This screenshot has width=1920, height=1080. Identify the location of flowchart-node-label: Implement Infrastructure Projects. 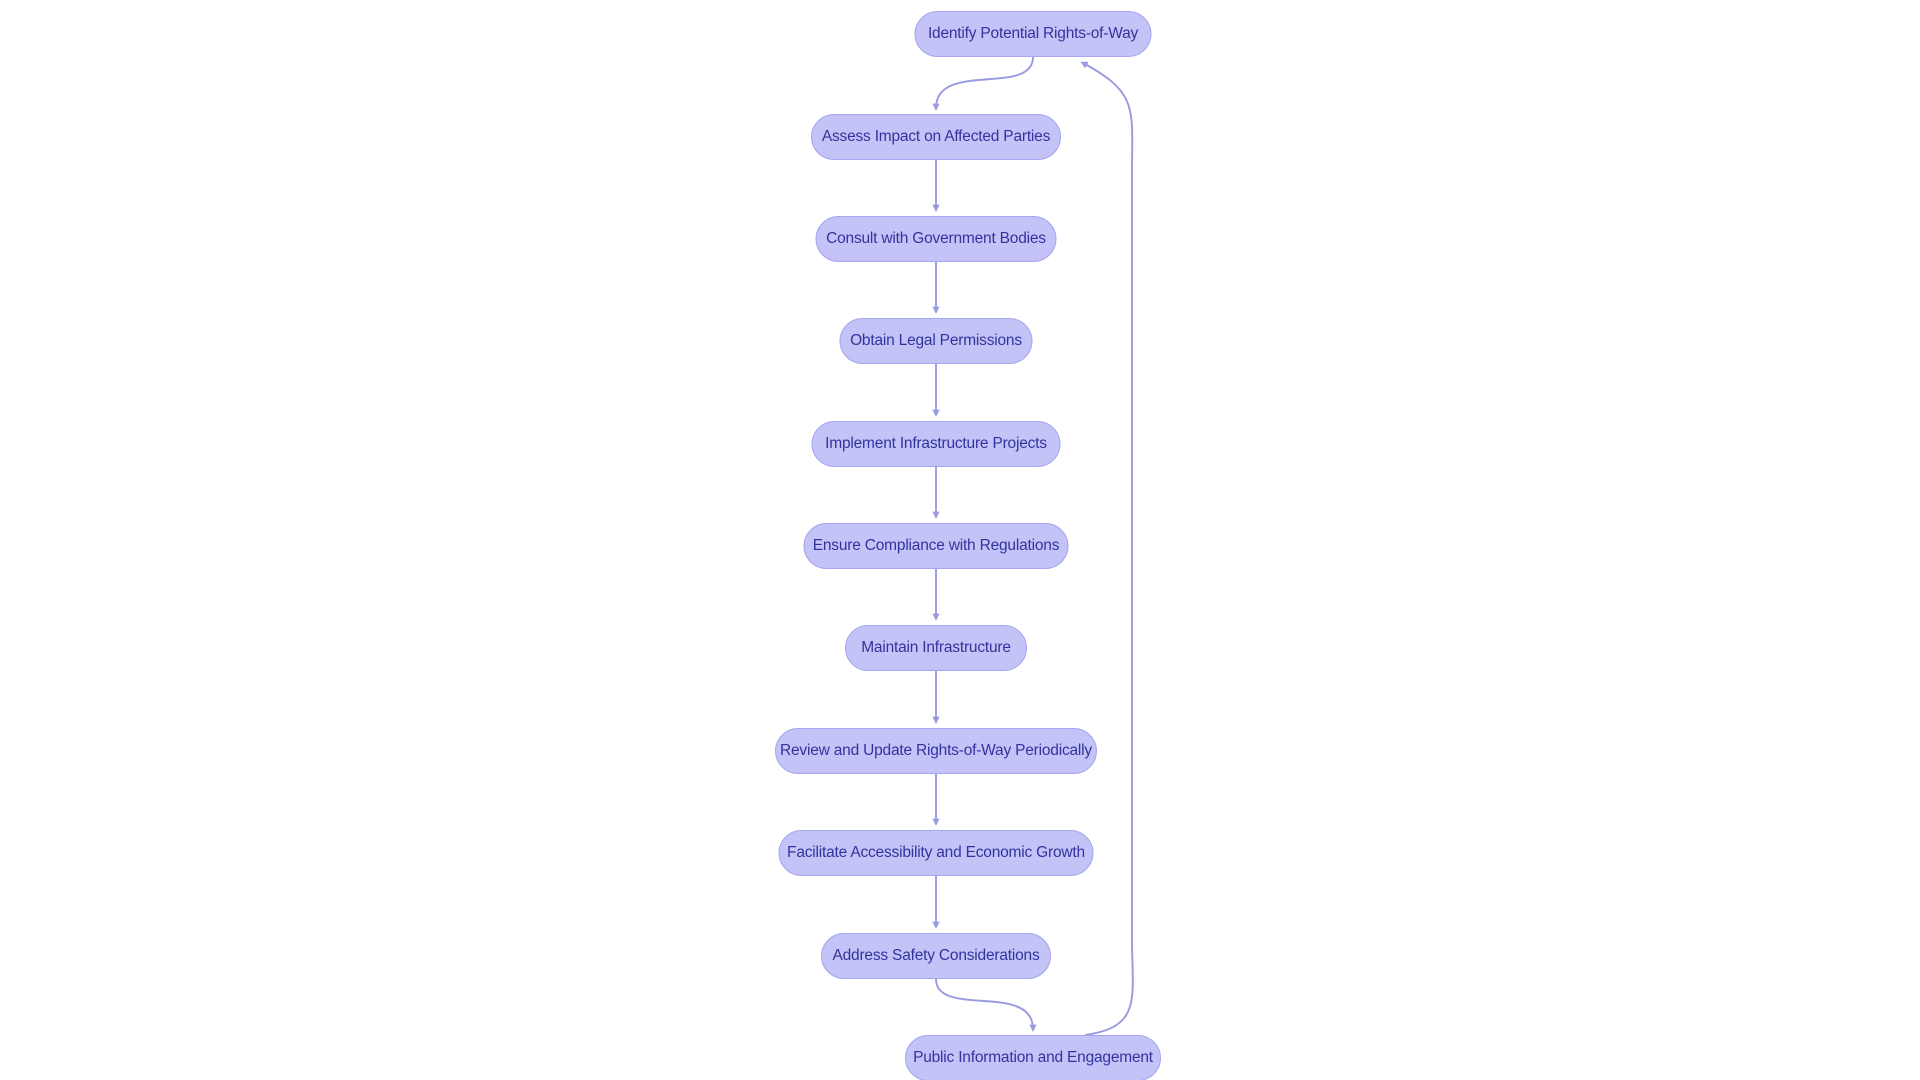
(936, 444).